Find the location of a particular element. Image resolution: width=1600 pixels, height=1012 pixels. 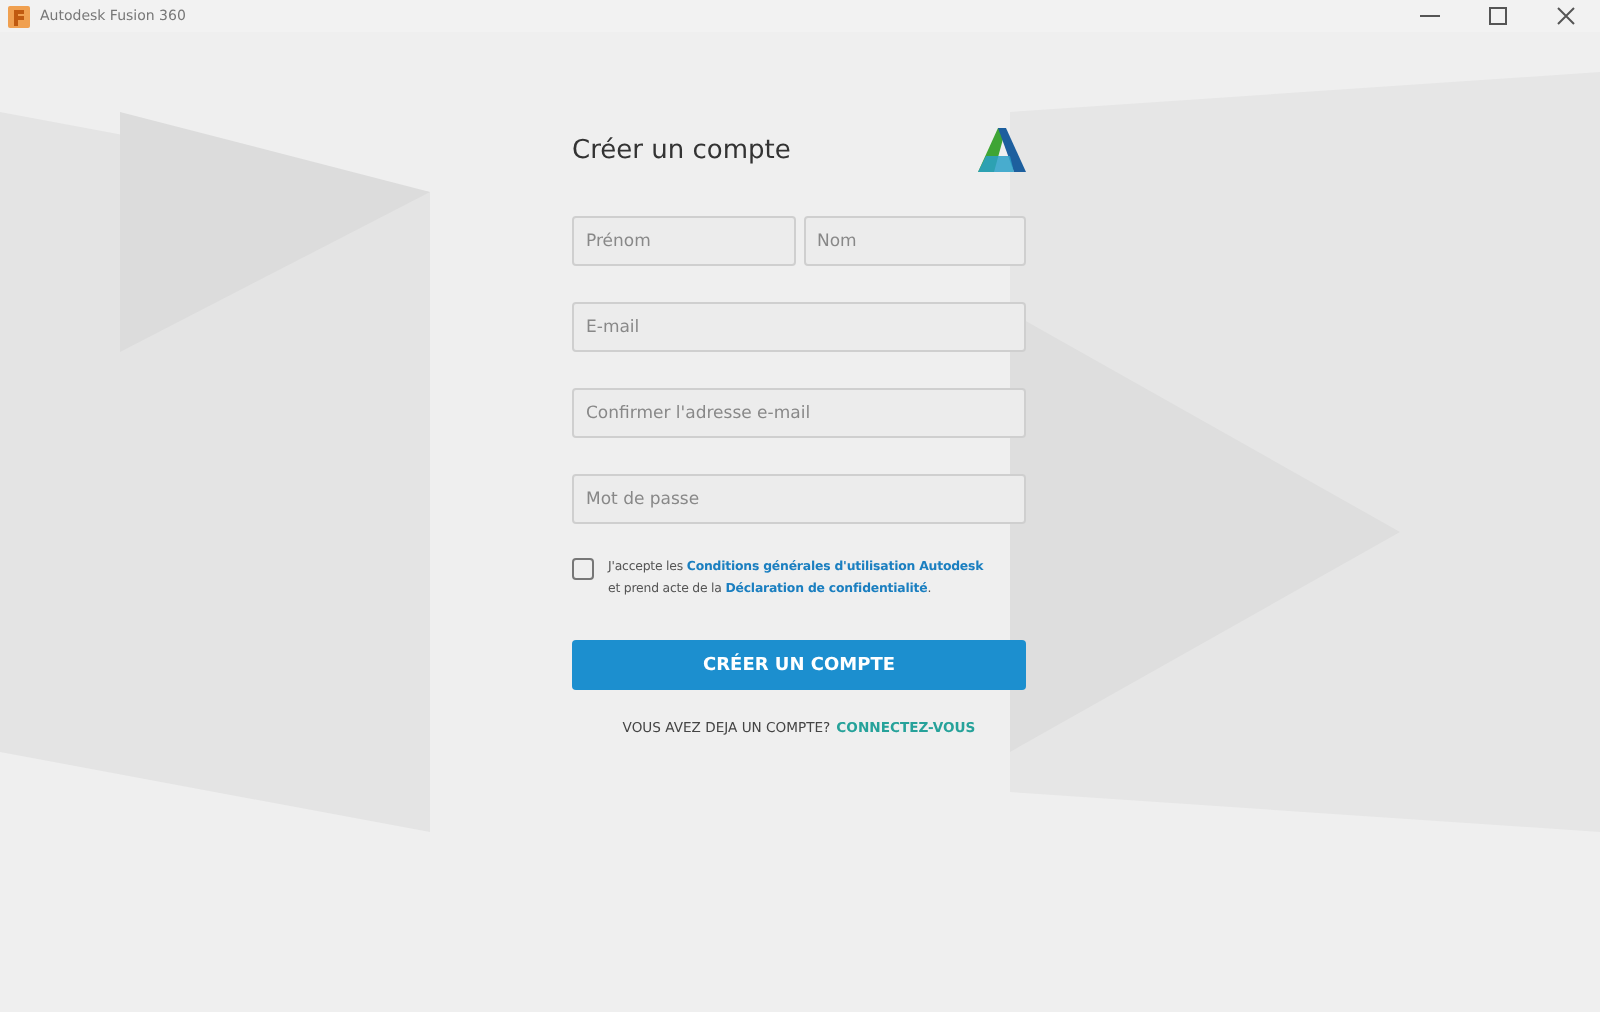

logo-icon is located at coordinates (1002, 150).